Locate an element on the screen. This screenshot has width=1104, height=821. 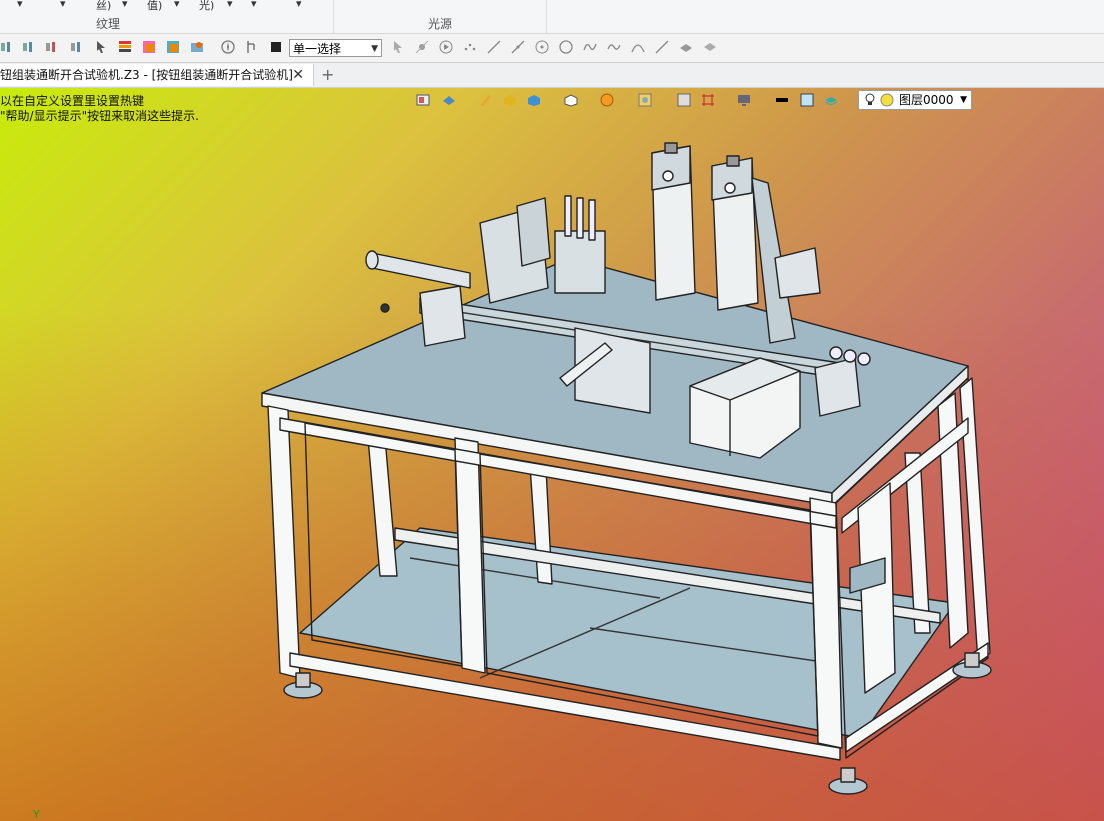
new-tab-button: + is located at coordinates (327, 74).